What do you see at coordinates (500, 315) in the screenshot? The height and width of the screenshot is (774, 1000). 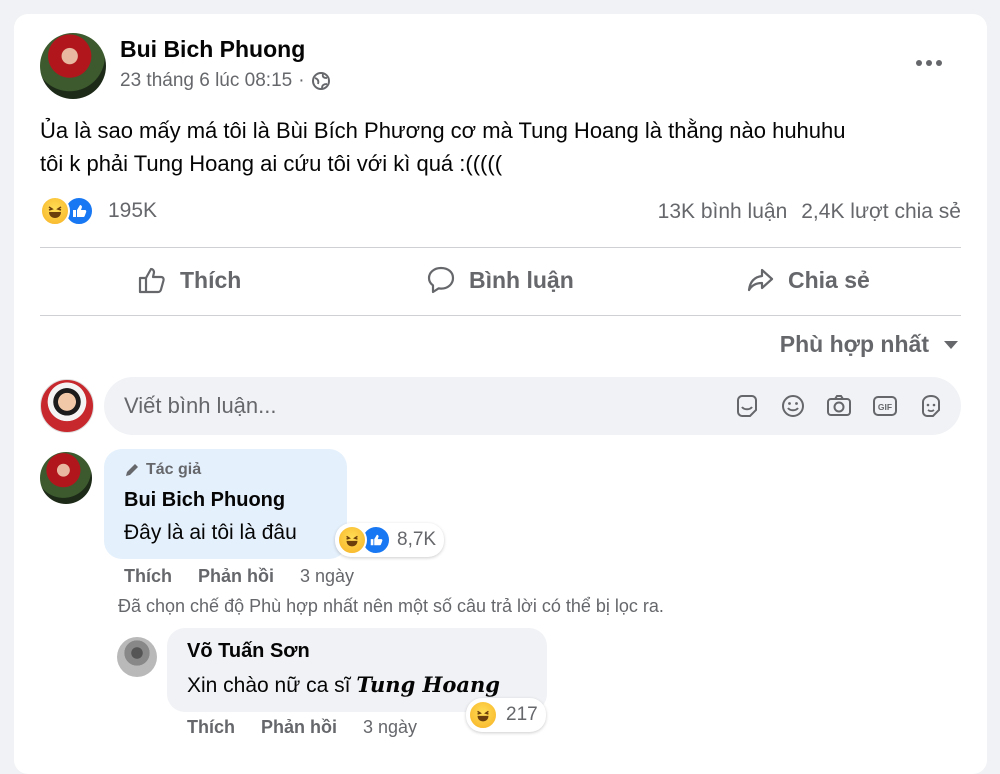 I see `divider-bottom` at bounding box center [500, 315].